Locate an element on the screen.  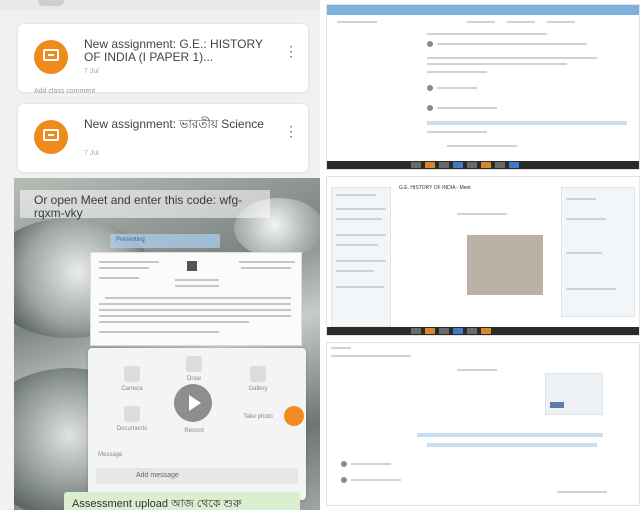
browser-toolbar is located at coordinates (483, 10).